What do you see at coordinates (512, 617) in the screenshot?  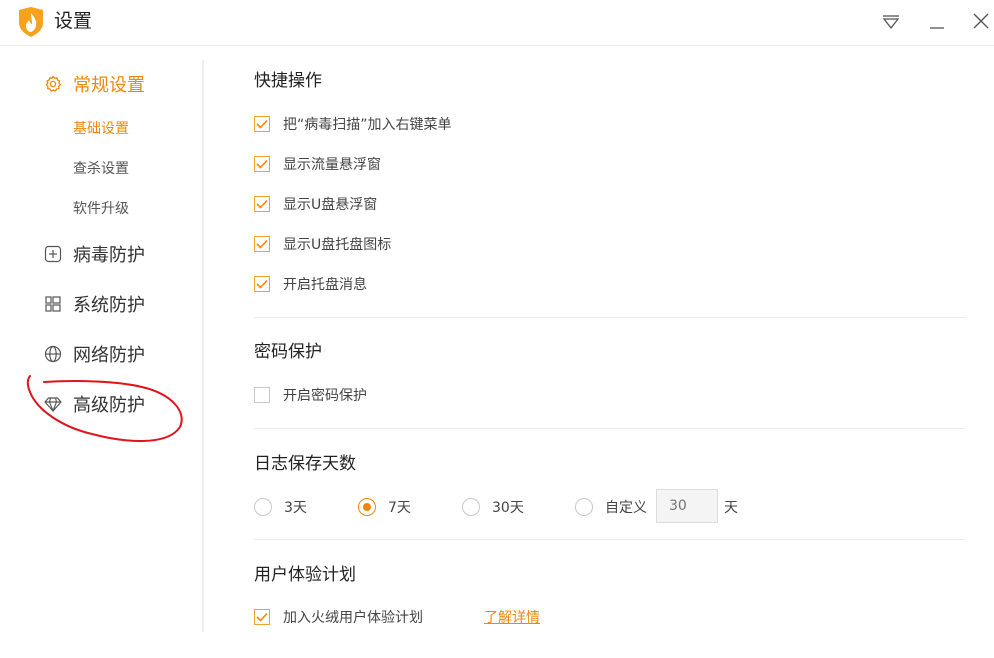 I see `learn-more-link: 了解详情` at bounding box center [512, 617].